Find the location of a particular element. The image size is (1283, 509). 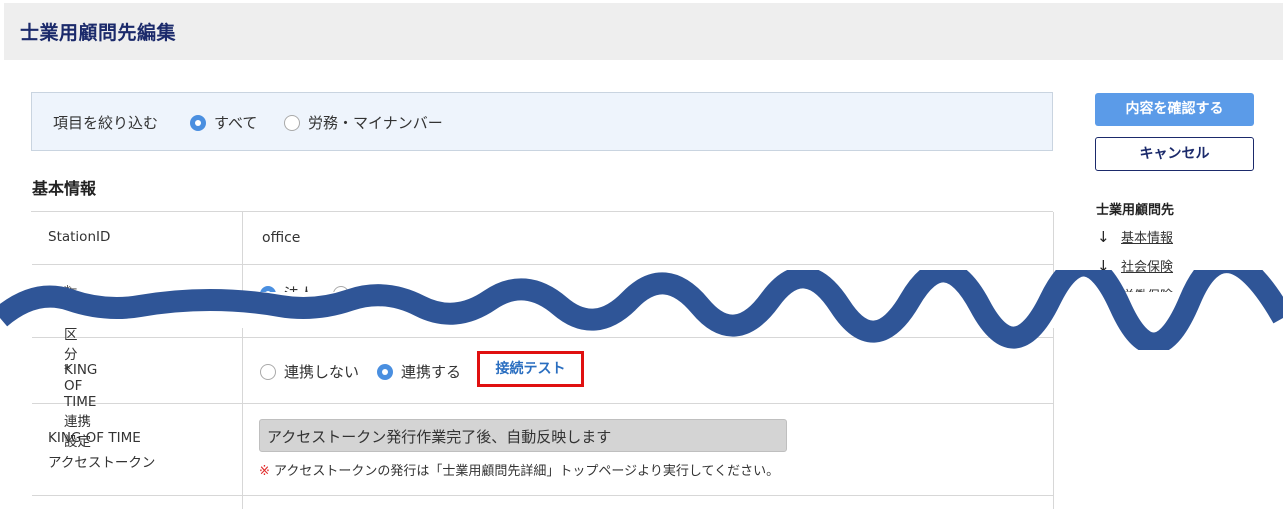

kot-option-no-link: 連携しない is located at coordinates (309, 371).